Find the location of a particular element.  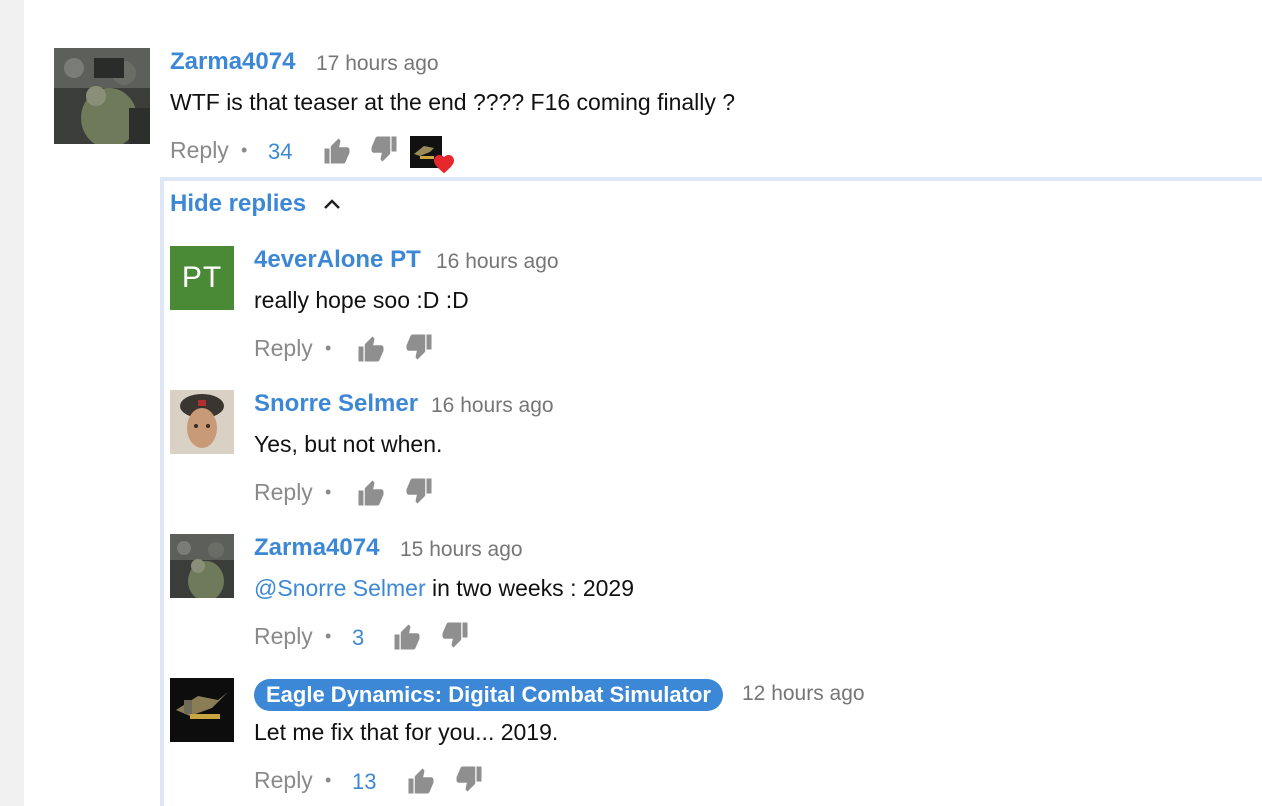

like-count: 13 is located at coordinates (364, 781).